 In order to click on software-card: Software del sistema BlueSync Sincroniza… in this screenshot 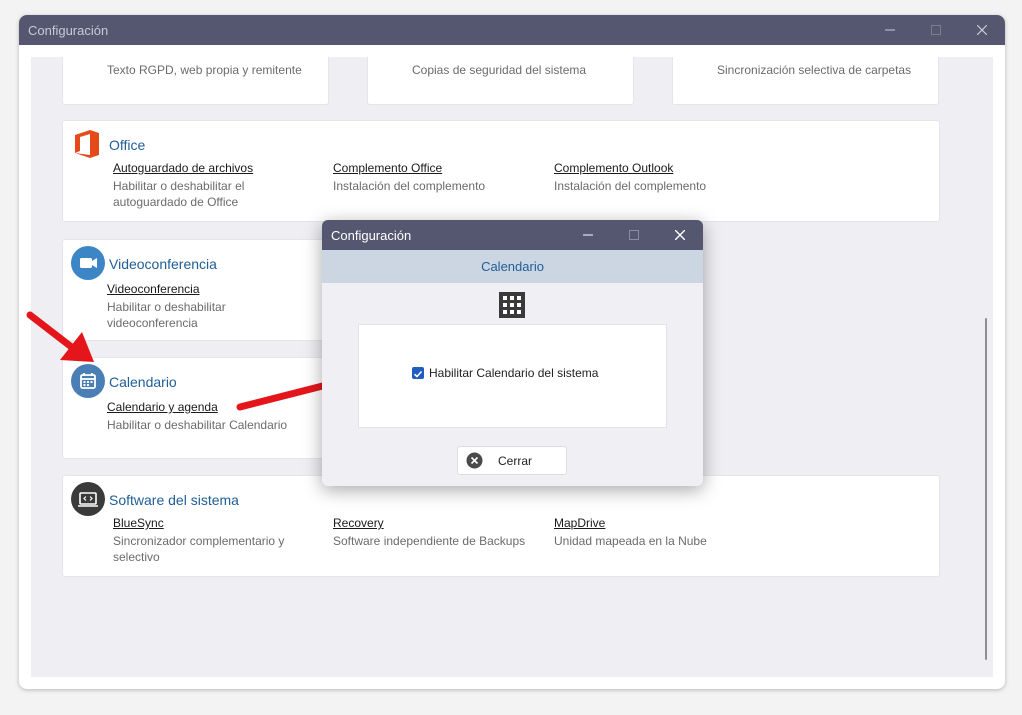, I will do `click(501, 526)`.